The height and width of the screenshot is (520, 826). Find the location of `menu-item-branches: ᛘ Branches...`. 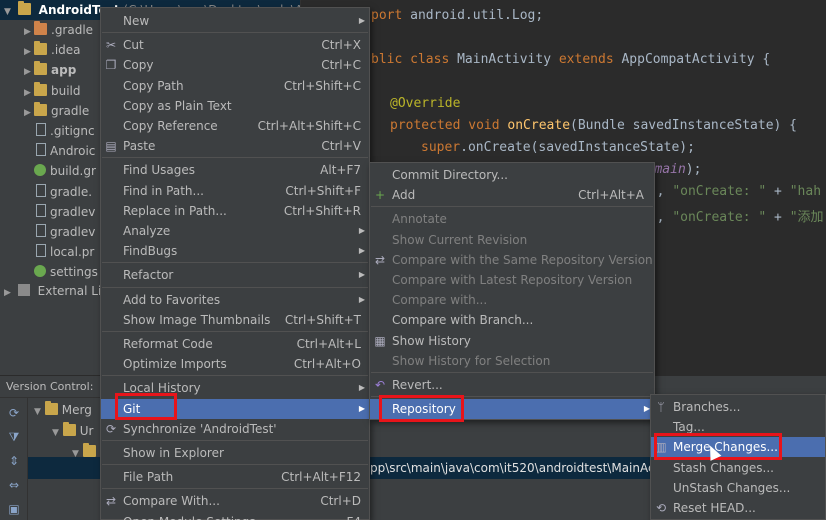

menu-item-branches: ᛘ Branches... is located at coordinates (738, 407).